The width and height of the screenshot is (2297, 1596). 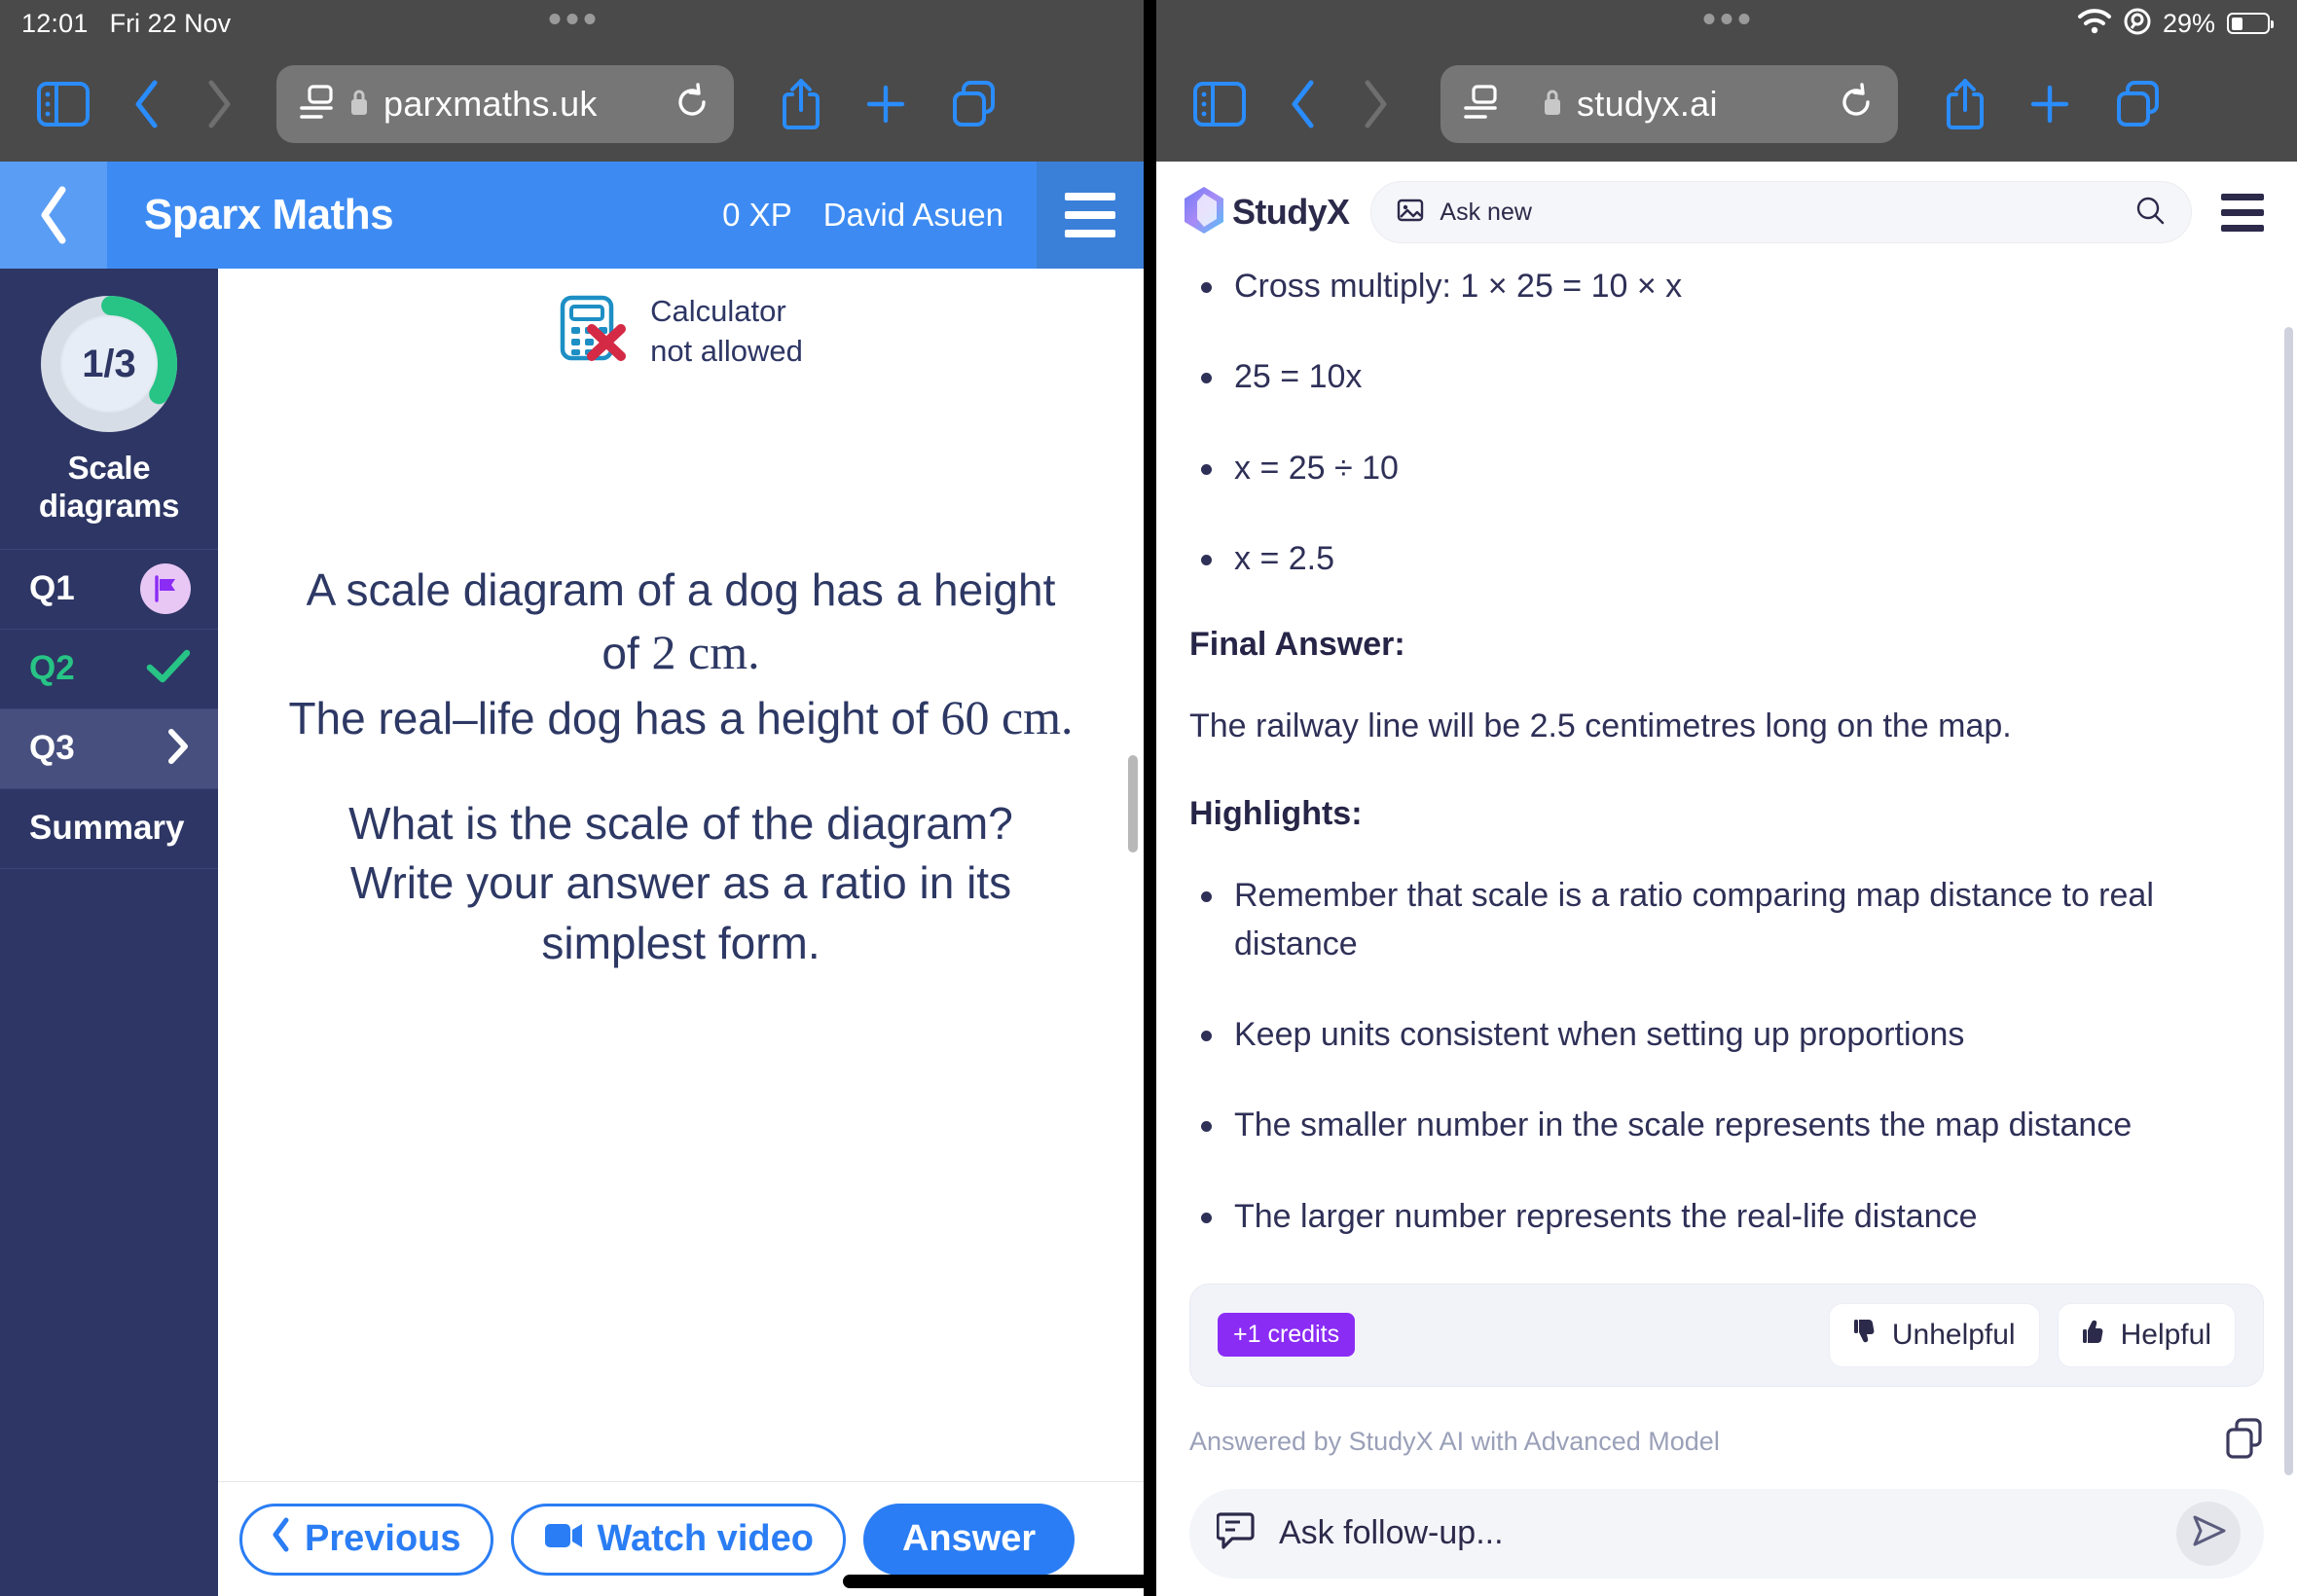 What do you see at coordinates (2288, 901) in the screenshot?
I see `studyx-scrollbar` at bounding box center [2288, 901].